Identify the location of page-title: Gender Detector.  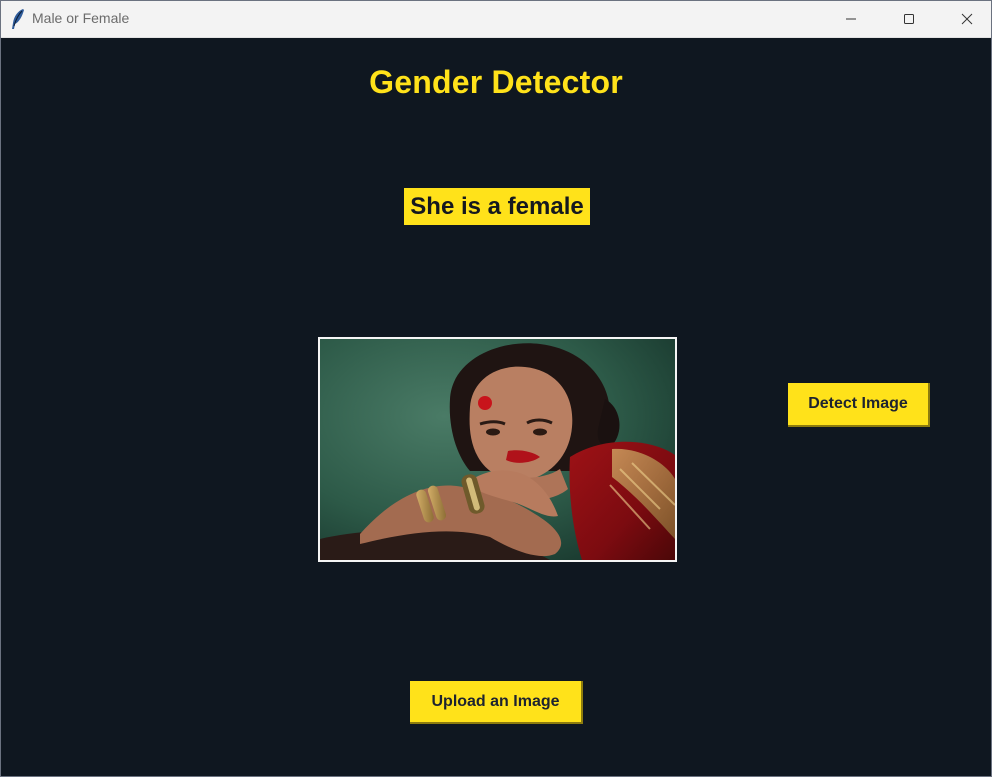
(496, 82).